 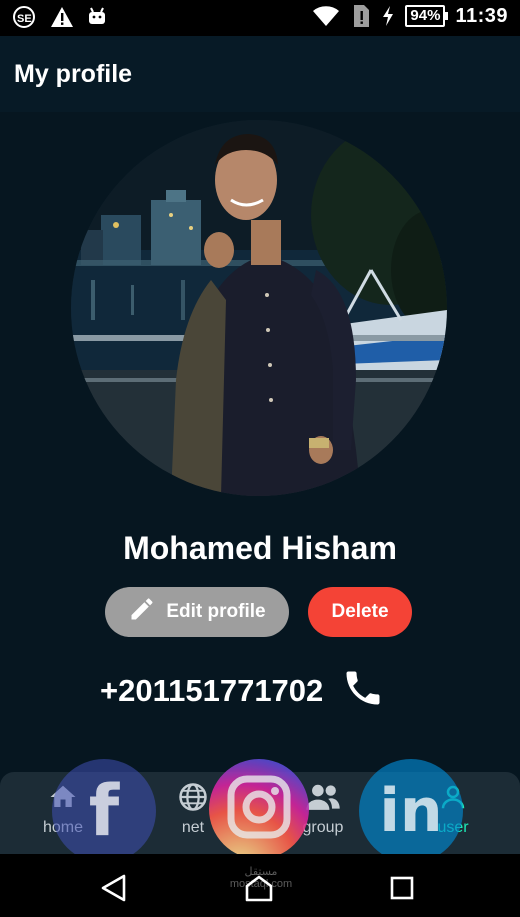 What do you see at coordinates (363, 690) in the screenshot?
I see `phone-call-icon` at bounding box center [363, 690].